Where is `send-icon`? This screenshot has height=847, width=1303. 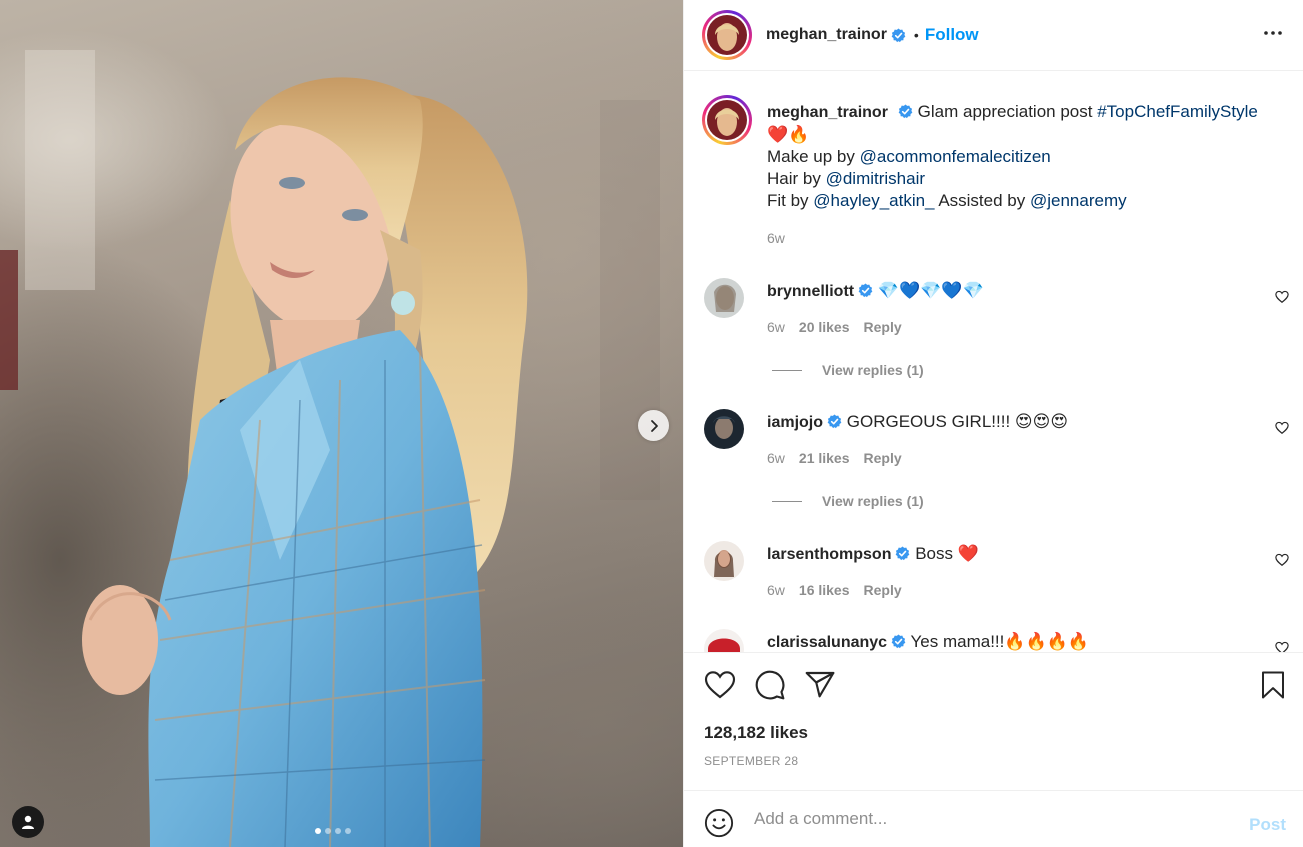
send-icon is located at coordinates (820, 685).